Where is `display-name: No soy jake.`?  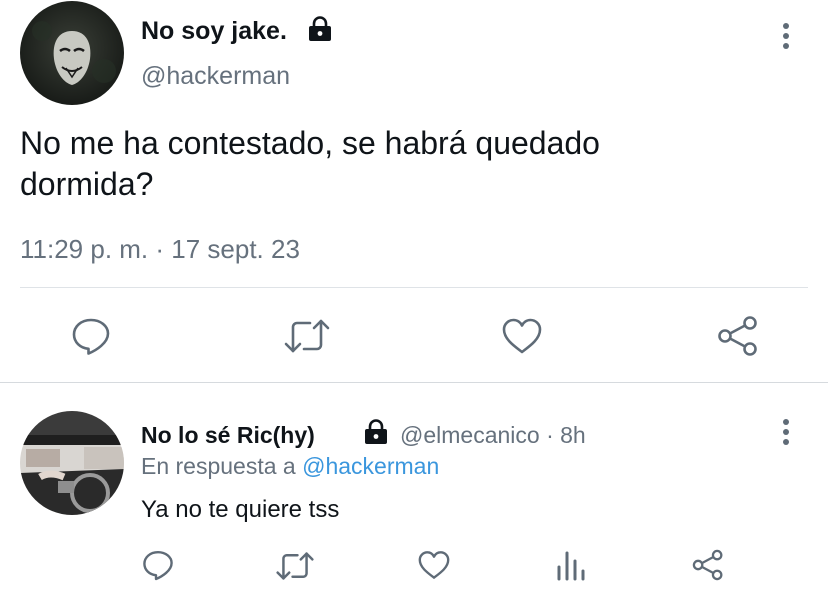
display-name: No soy jake. is located at coordinates (214, 31).